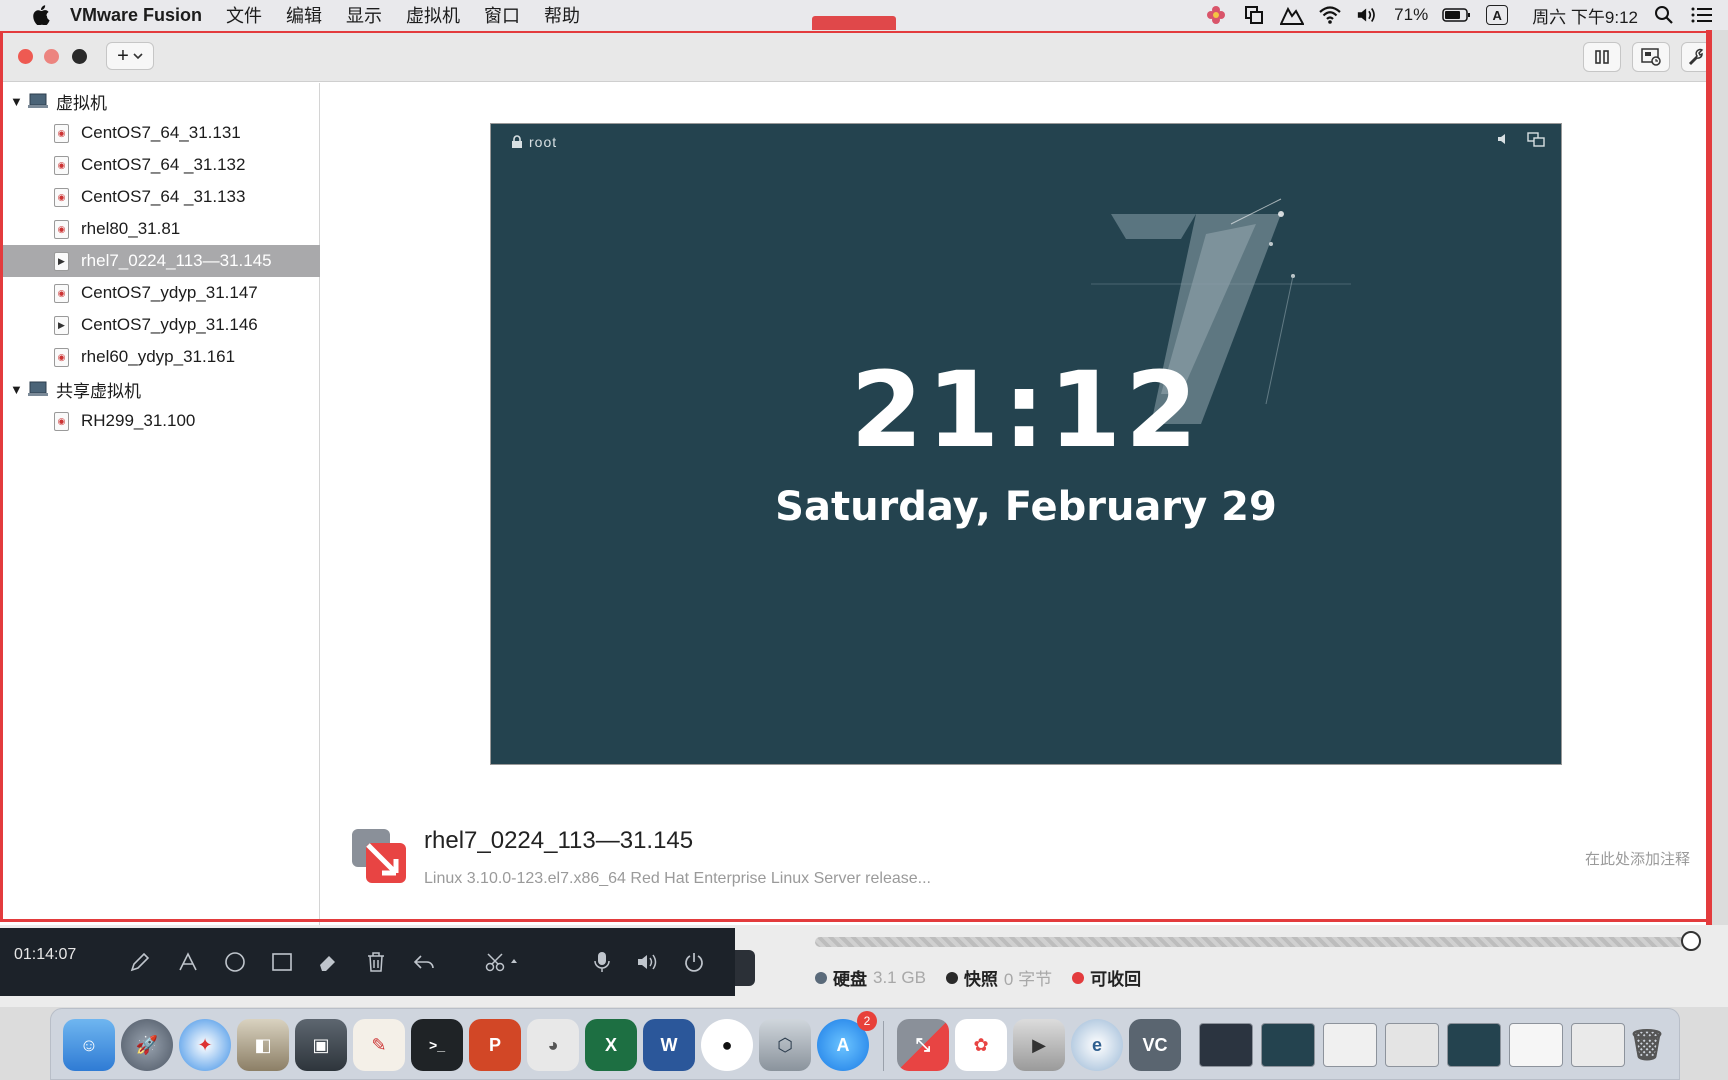 This screenshot has height=1080, width=1728. I want to click on text-tool-icon, so click(188, 962).